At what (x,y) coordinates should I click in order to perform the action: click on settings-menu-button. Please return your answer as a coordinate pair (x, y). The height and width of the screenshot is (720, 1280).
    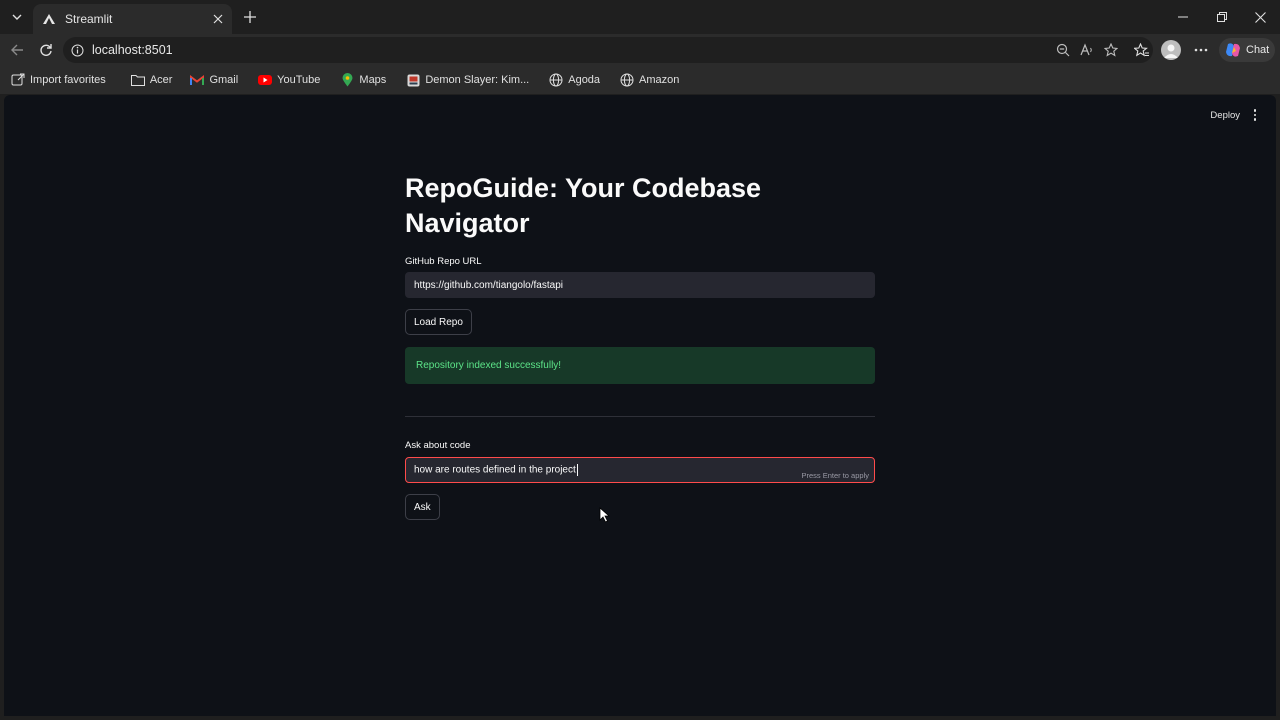
    Looking at the image, I should click on (1201, 50).